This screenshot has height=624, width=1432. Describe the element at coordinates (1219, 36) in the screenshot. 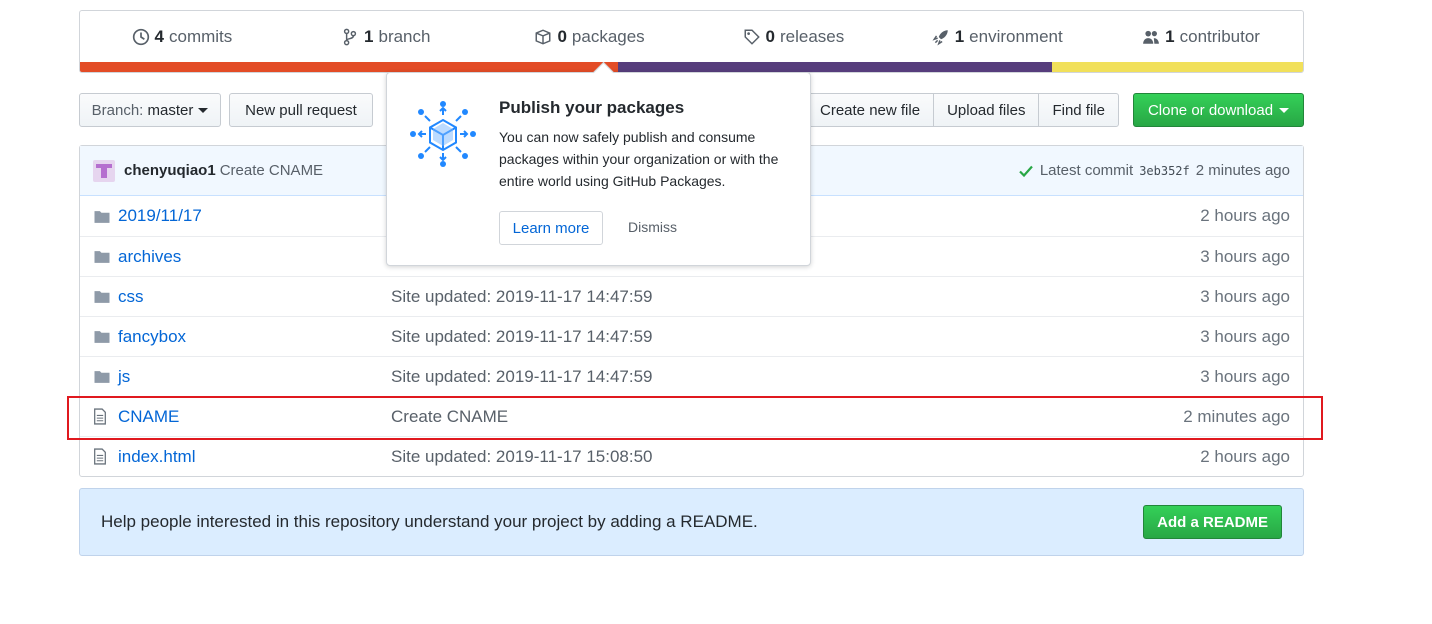

I see `contributors-label: contributor` at that location.